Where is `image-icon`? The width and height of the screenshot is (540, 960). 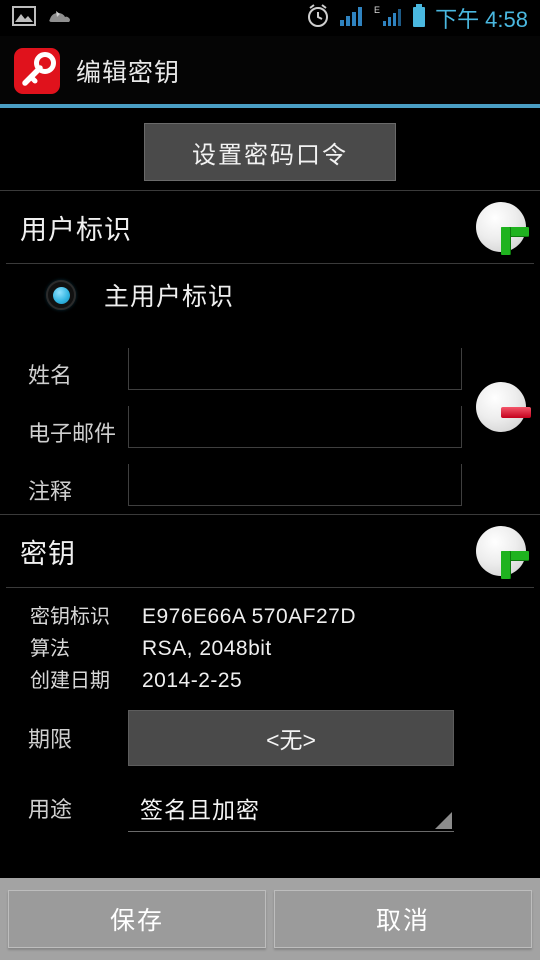 image-icon is located at coordinates (24, 18).